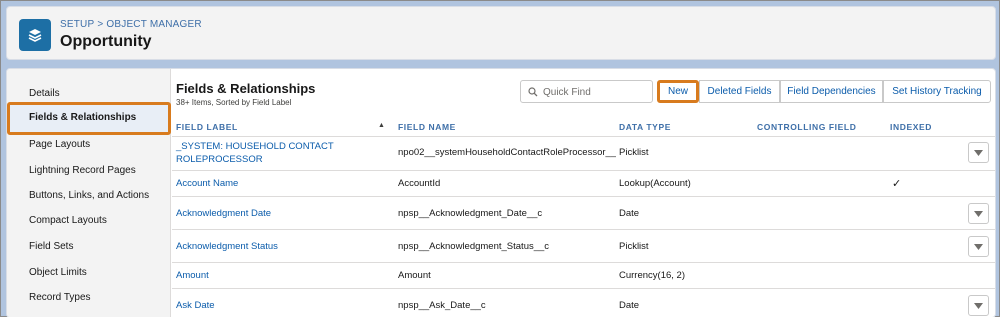 The height and width of the screenshot is (317, 1000). What do you see at coordinates (583, 276) in the screenshot?
I see `table-row: Amount Amount Currency(16, 2)` at bounding box center [583, 276].